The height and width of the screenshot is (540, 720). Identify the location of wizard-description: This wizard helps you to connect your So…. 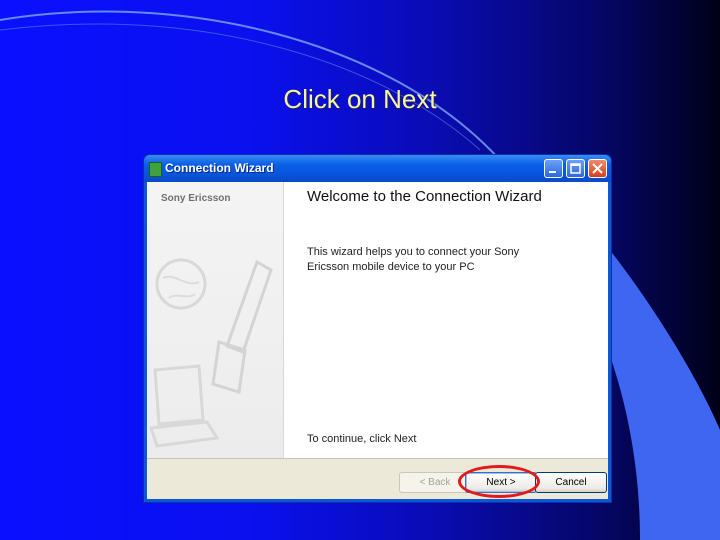
(413, 259).